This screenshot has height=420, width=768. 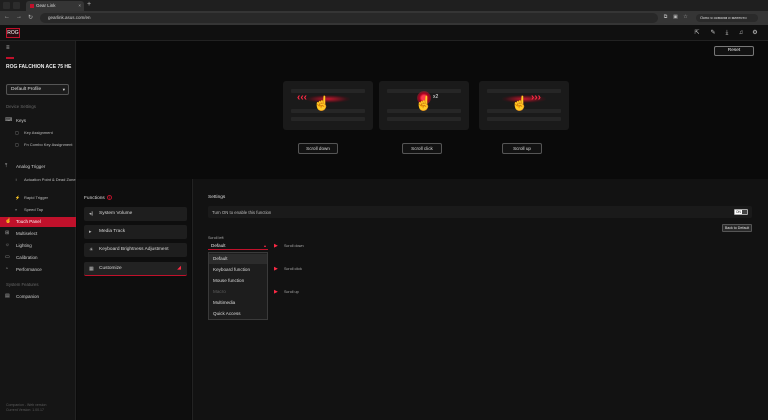 What do you see at coordinates (422, 148) in the screenshot?
I see `scroll-click-caption: Scroll click` at bounding box center [422, 148].